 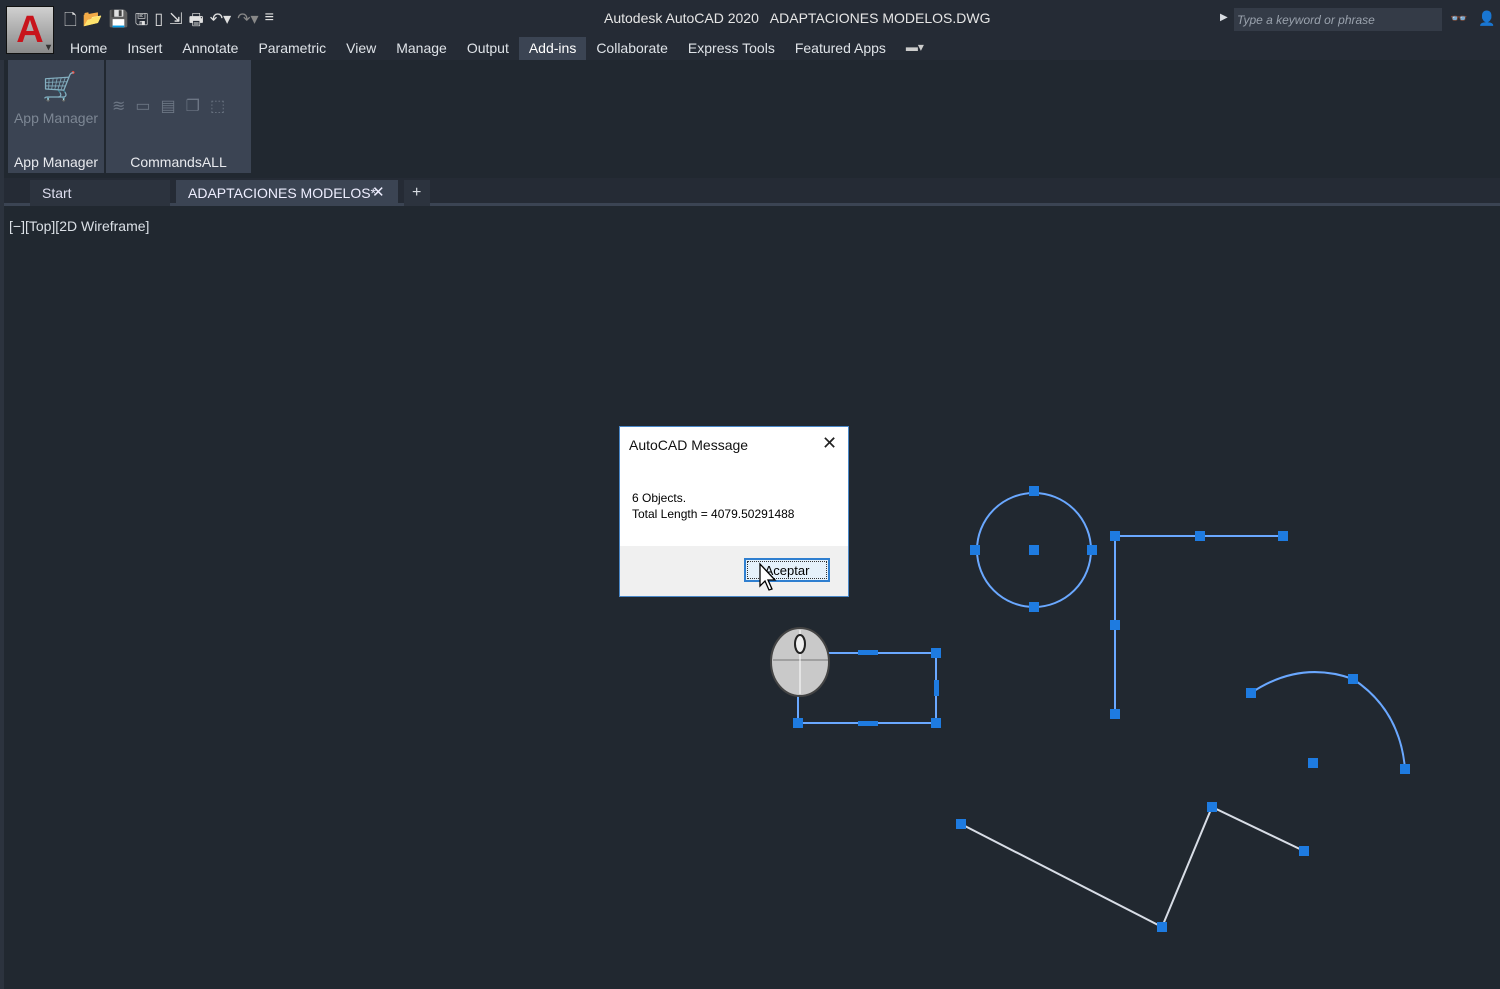 I want to click on zigzag-polyline-object, so click(x=1132, y=867).